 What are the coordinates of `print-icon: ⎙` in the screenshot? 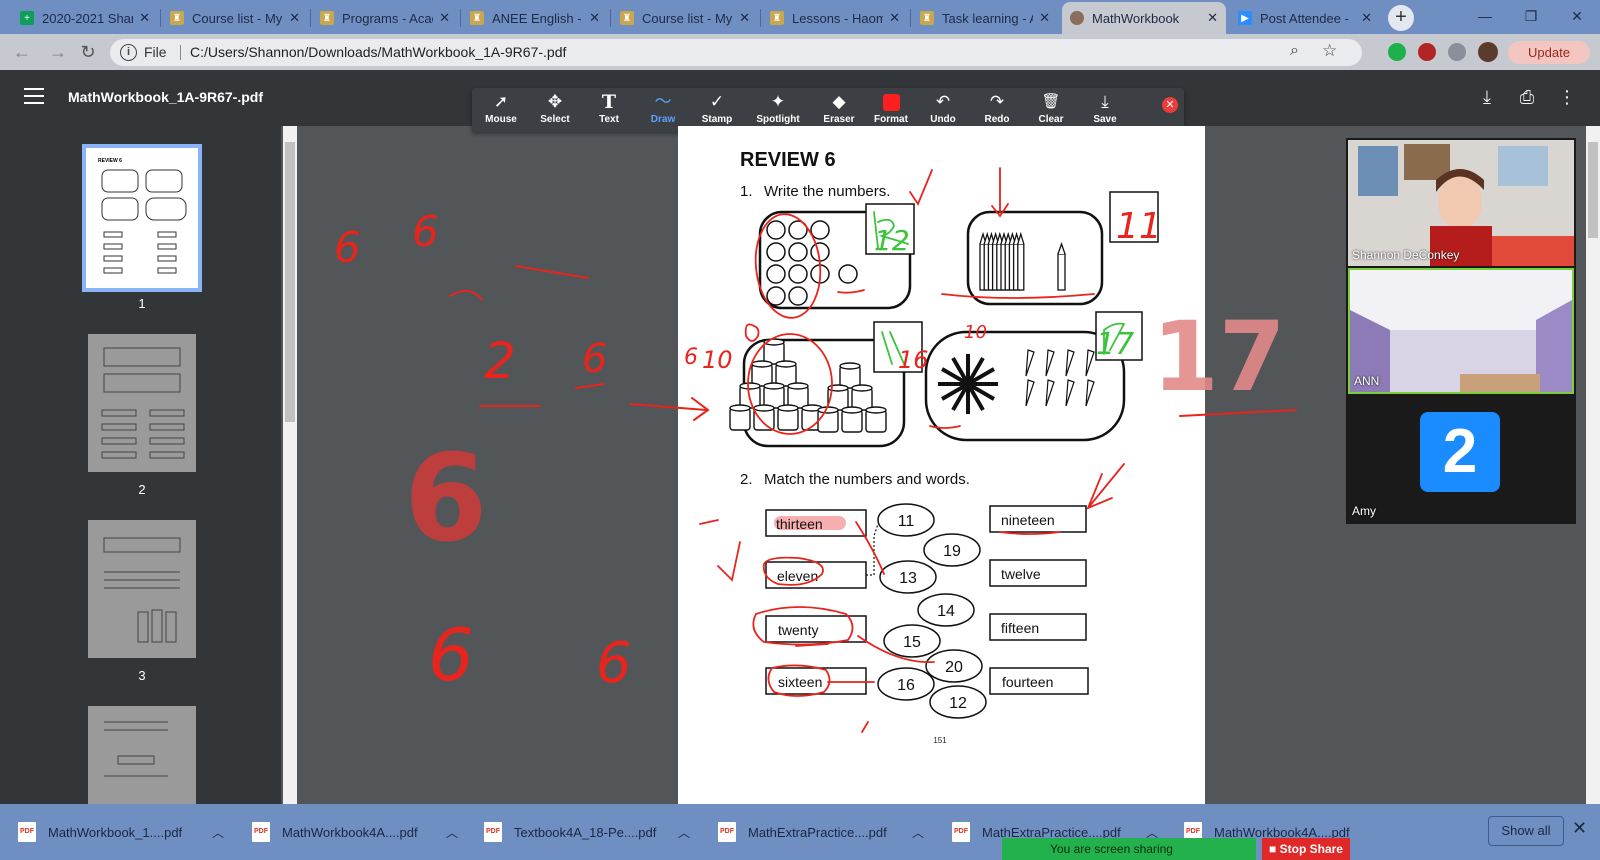 It's located at (1527, 97).